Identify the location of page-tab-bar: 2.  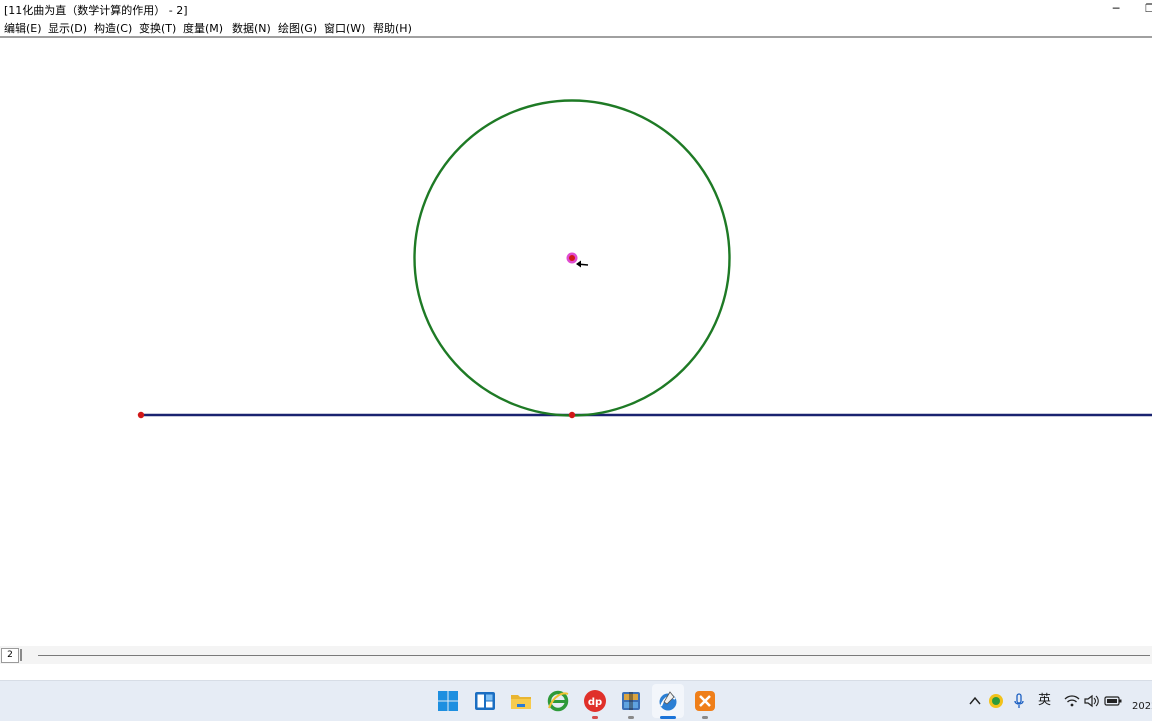
(576, 655).